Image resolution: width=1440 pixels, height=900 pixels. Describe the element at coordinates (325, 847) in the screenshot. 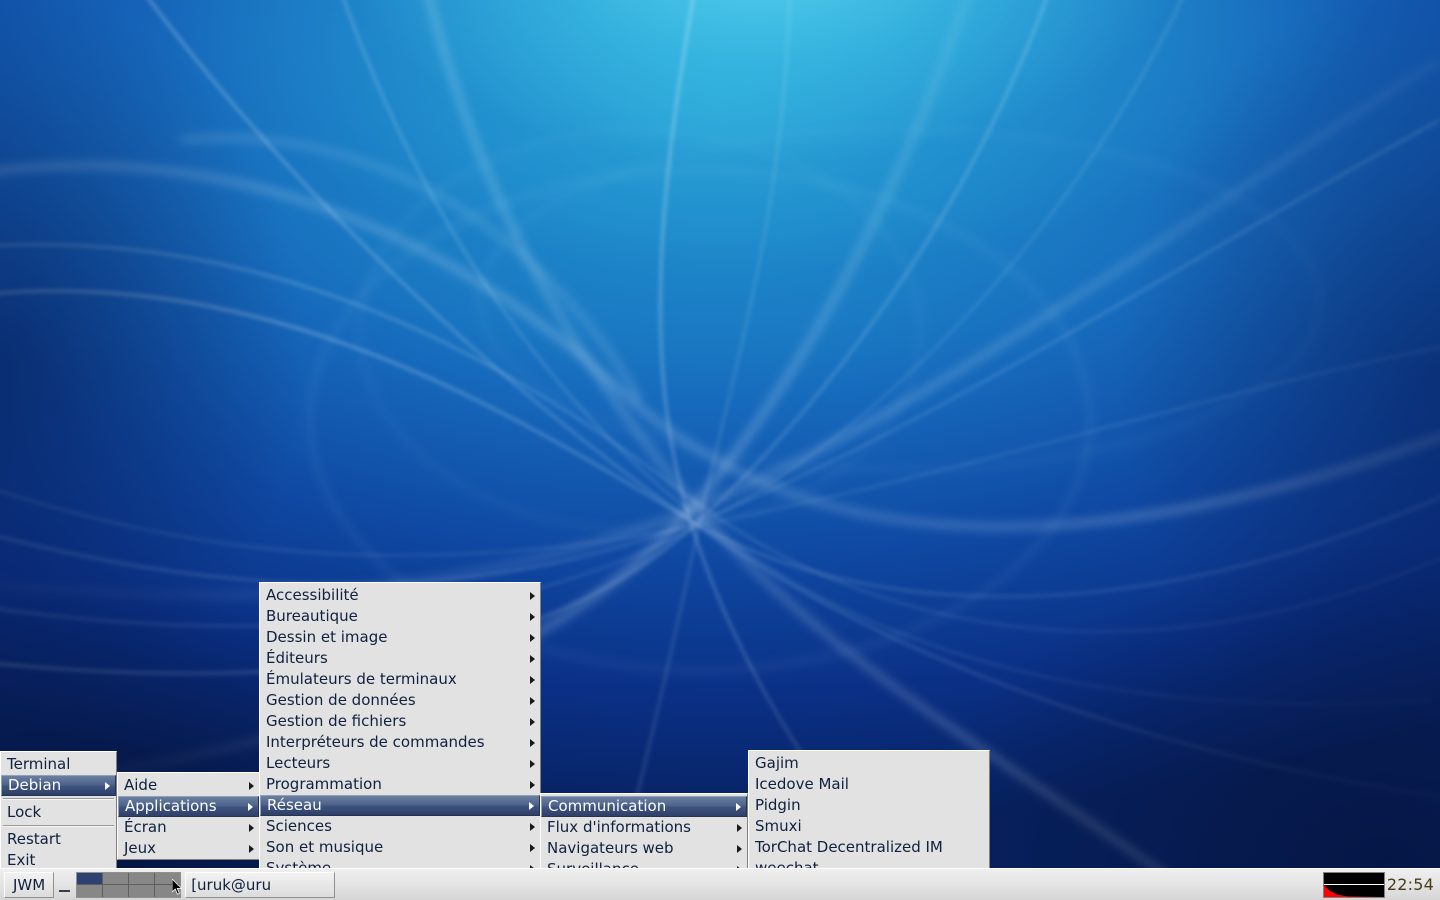

I see `menu-item-label: Son et musique` at that location.